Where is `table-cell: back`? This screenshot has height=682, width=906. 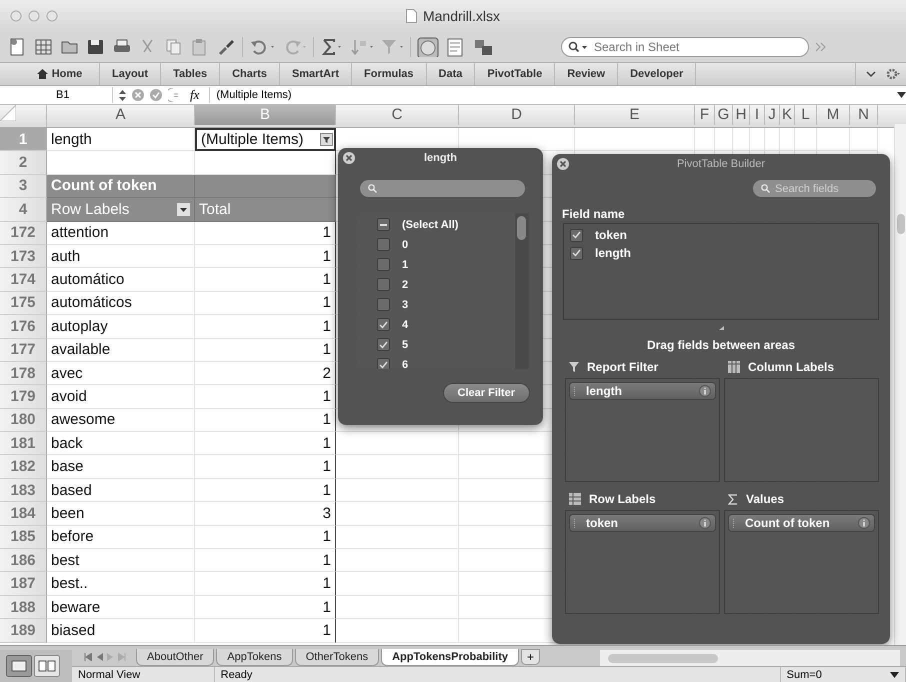
table-cell: back is located at coordinates (121, 444).